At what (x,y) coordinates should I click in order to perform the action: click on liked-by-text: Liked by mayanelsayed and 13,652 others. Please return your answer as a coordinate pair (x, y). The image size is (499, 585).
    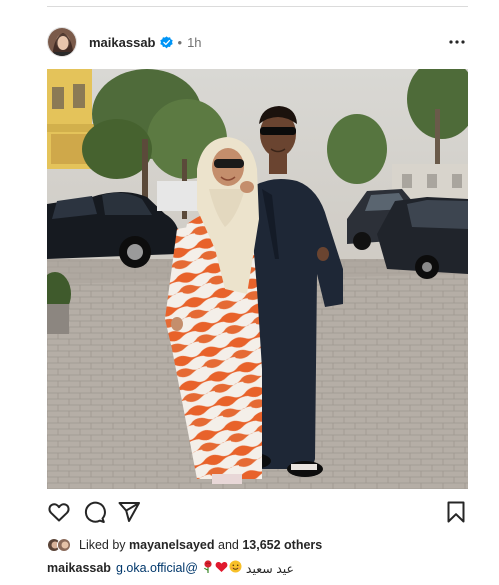
    Looking at the image, I should click on (200, 545).